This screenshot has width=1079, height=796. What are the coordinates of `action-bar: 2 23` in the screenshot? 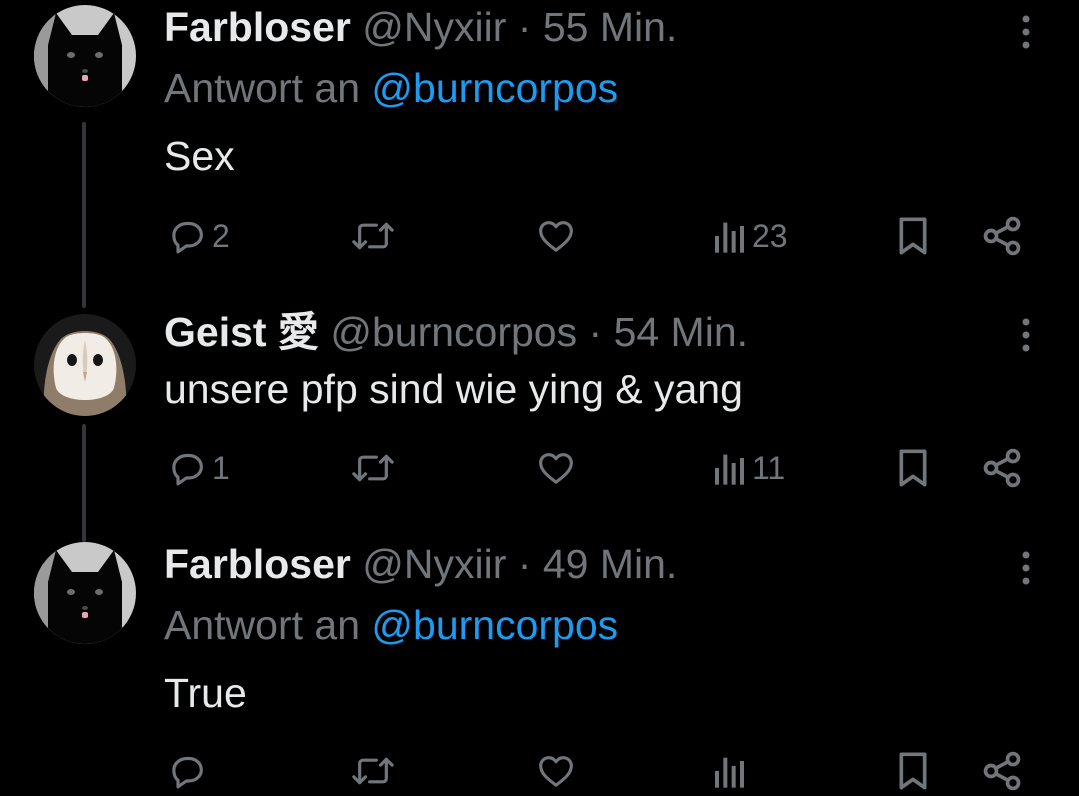 It's located at (539, 236).